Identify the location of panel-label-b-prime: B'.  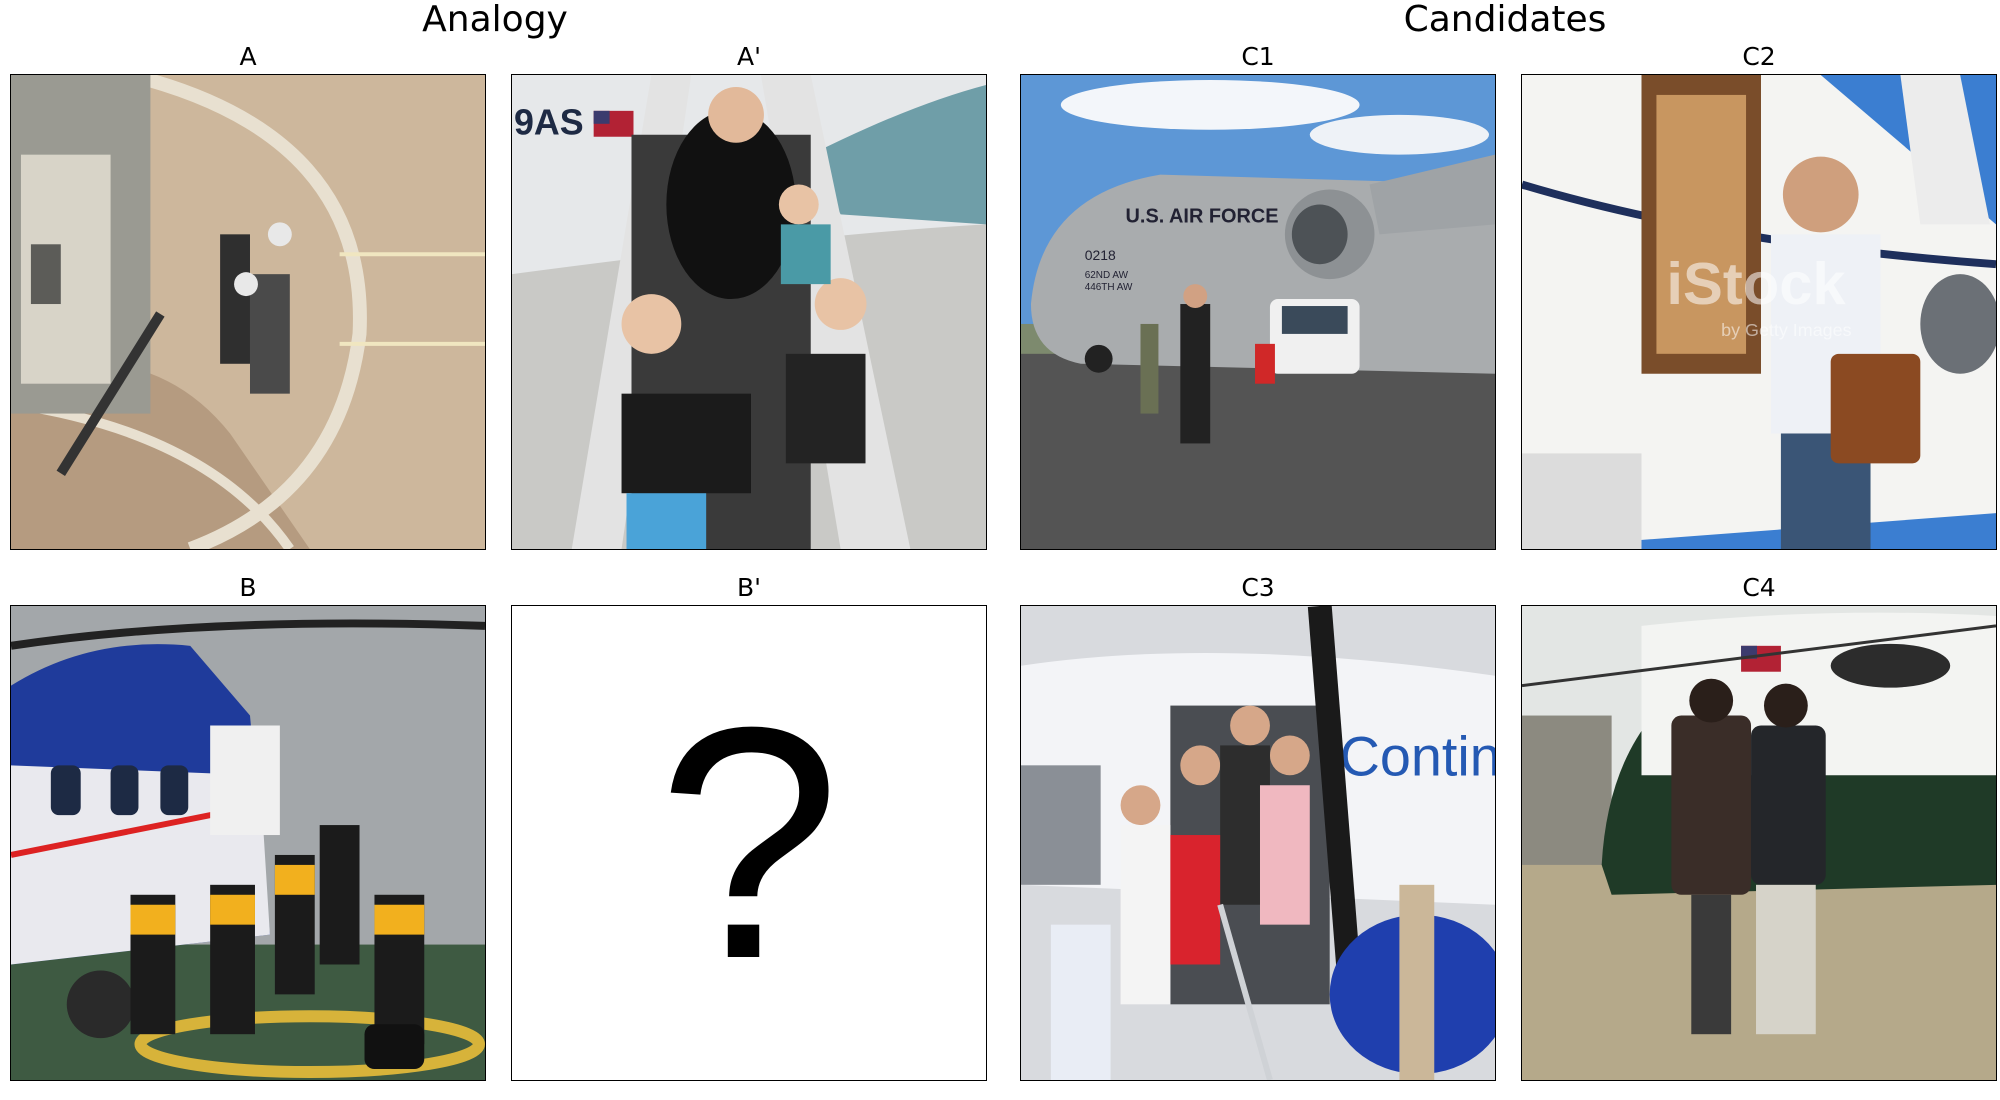
(749, 587).